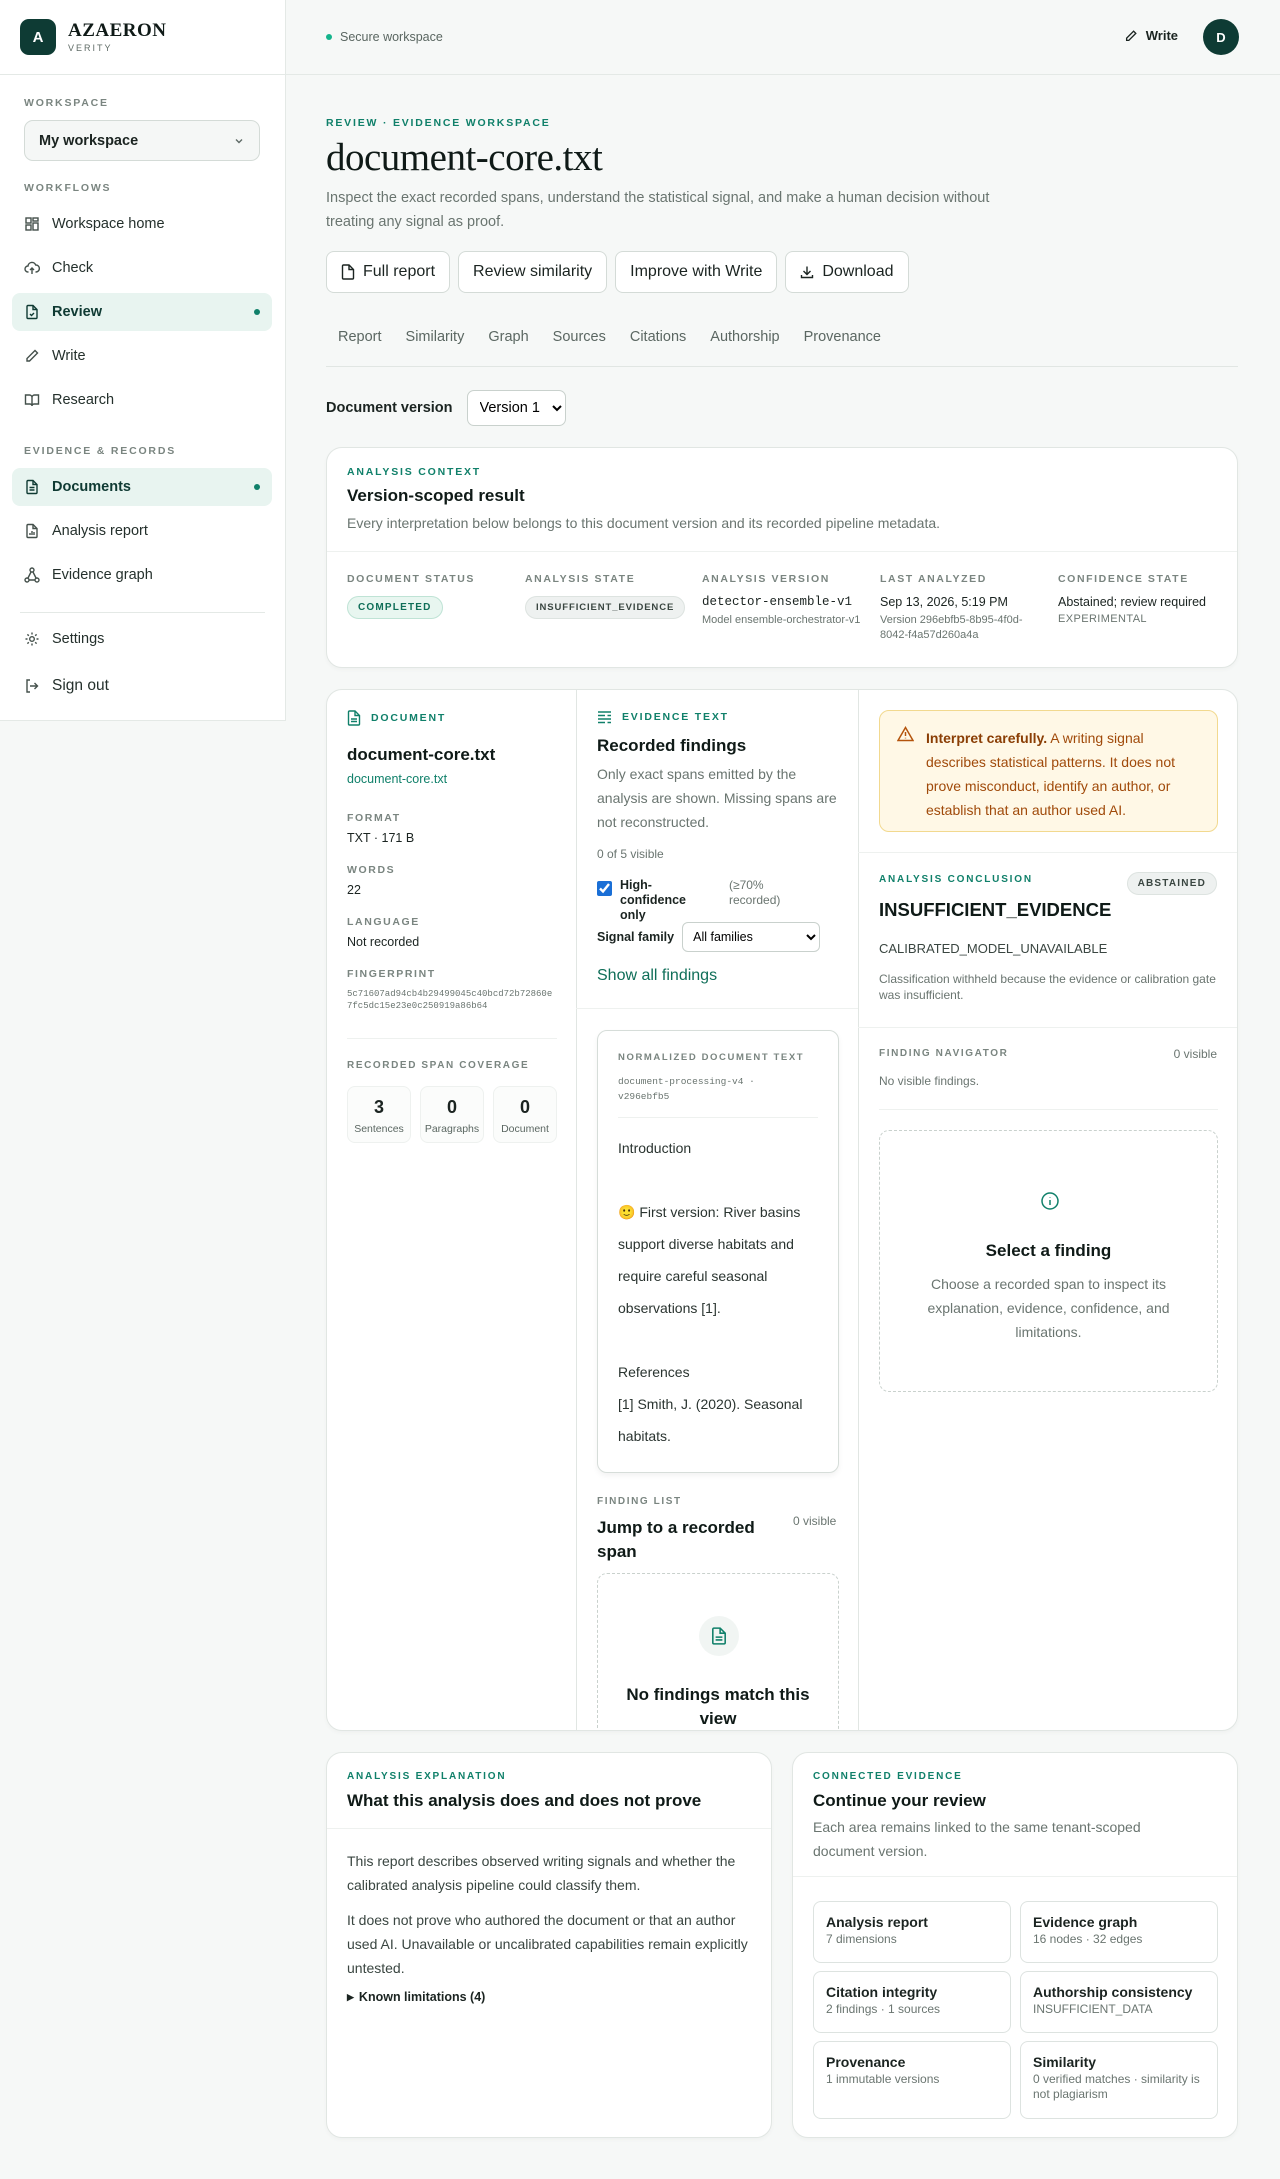 This screenshot has height=2179, width=1280. Describe the element at coordinates (516, 408) in the screenshot. I see `document-version-select: Version 1` at that location.